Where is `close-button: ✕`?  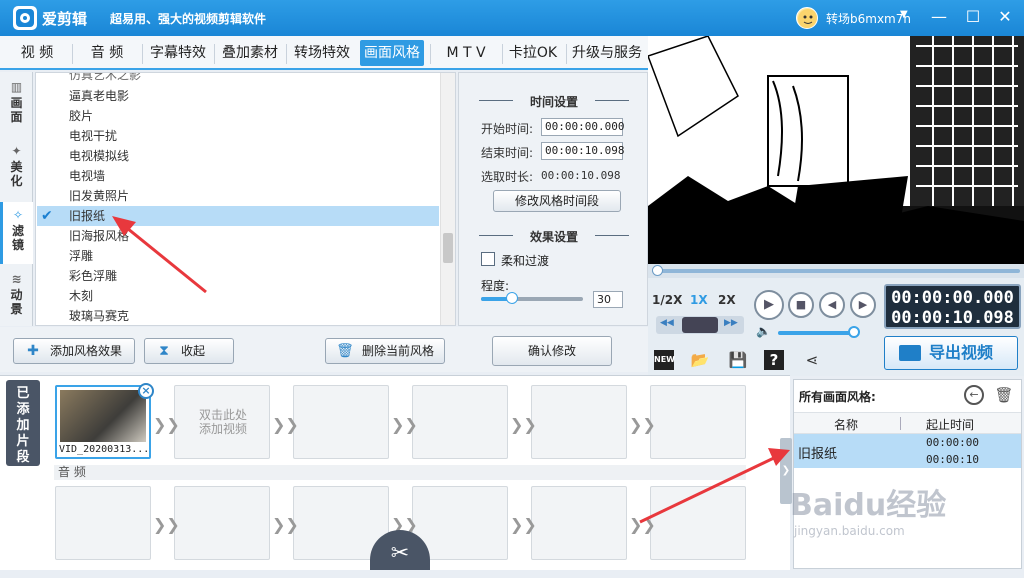 close-button: ✕ is located at coordinates (1005, 17).